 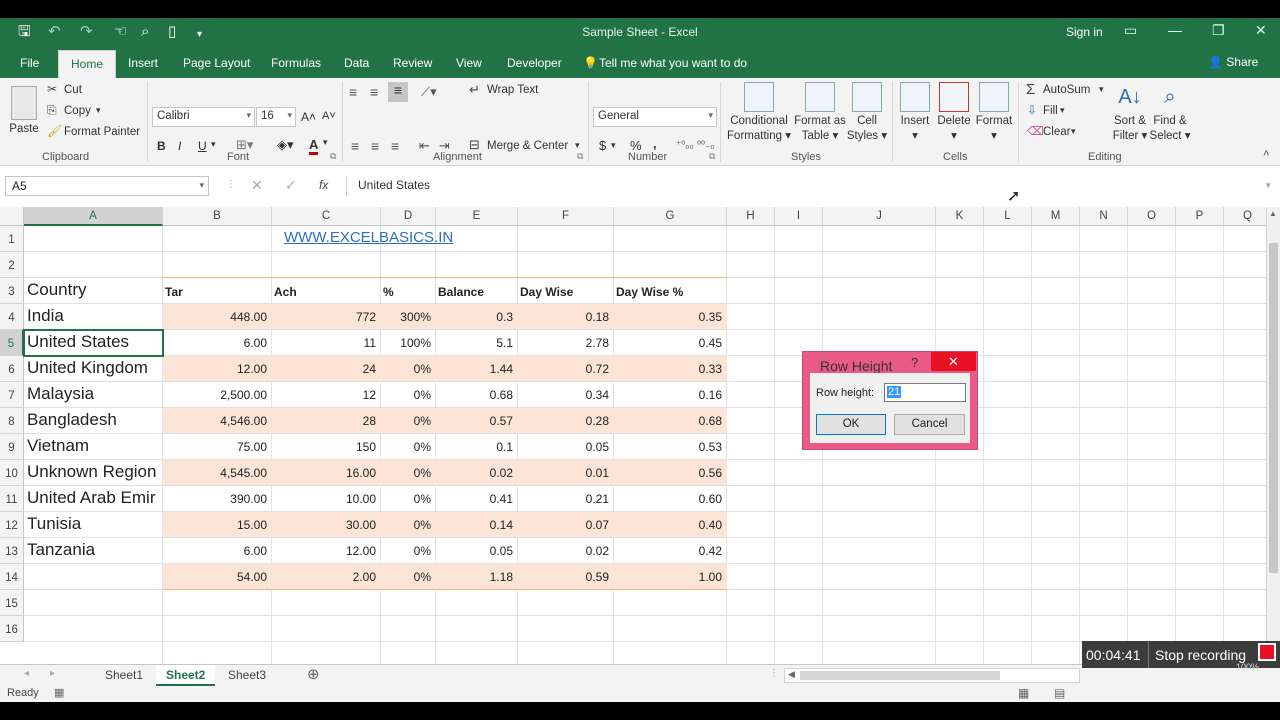 What do you see at coordinates (1200, 655) in the screenshot?
I see `stop-recording-button: Stop recording` at bounding box center [1200, 655].